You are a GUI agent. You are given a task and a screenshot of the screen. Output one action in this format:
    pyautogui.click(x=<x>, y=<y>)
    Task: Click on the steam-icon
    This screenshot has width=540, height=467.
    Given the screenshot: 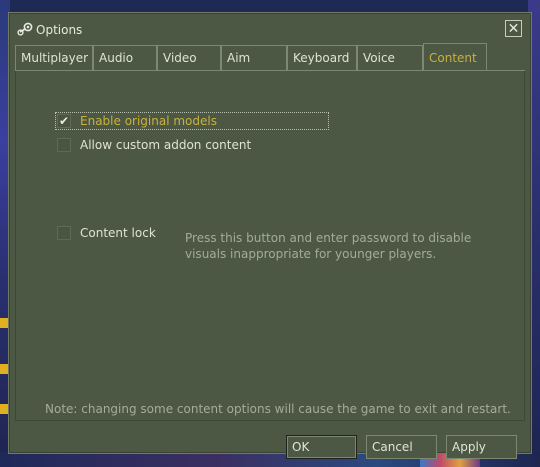 What is the action you would take?
    pyautogui.click(x=25, y=29)
    